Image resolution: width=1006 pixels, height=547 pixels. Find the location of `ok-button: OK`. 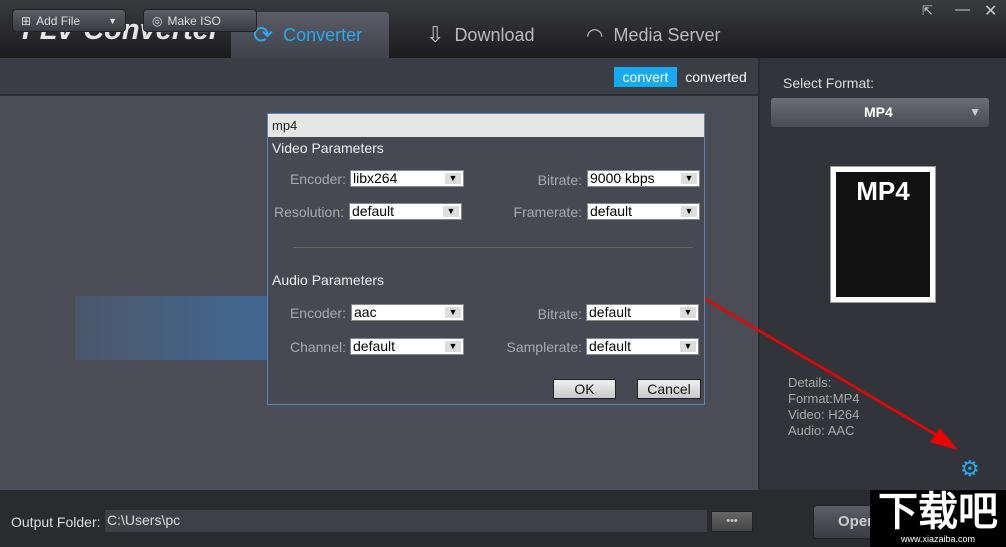

ok-button: OK is located at coordinates (584, 389).